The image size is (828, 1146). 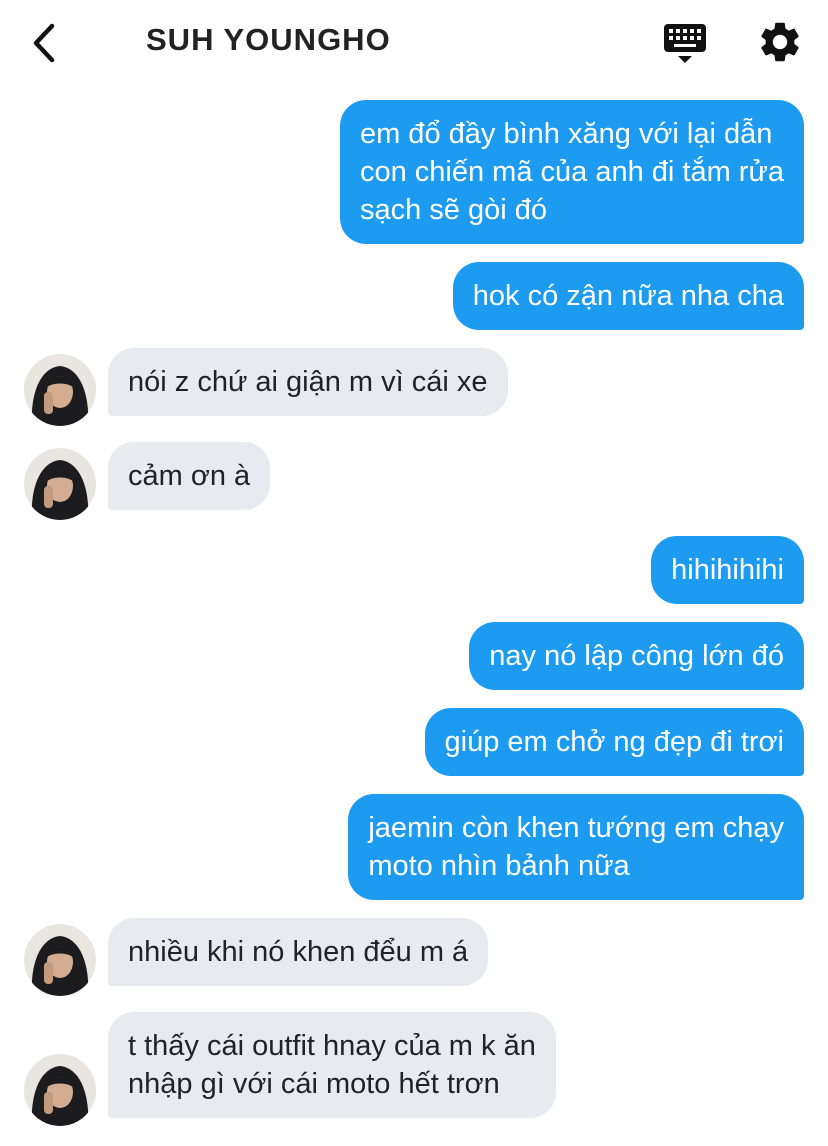 What do you see at coordinates (268, 39) in the screenshot?
I see `conversation-title: SUH YOUNGHO` at bounding box center [268, 39].